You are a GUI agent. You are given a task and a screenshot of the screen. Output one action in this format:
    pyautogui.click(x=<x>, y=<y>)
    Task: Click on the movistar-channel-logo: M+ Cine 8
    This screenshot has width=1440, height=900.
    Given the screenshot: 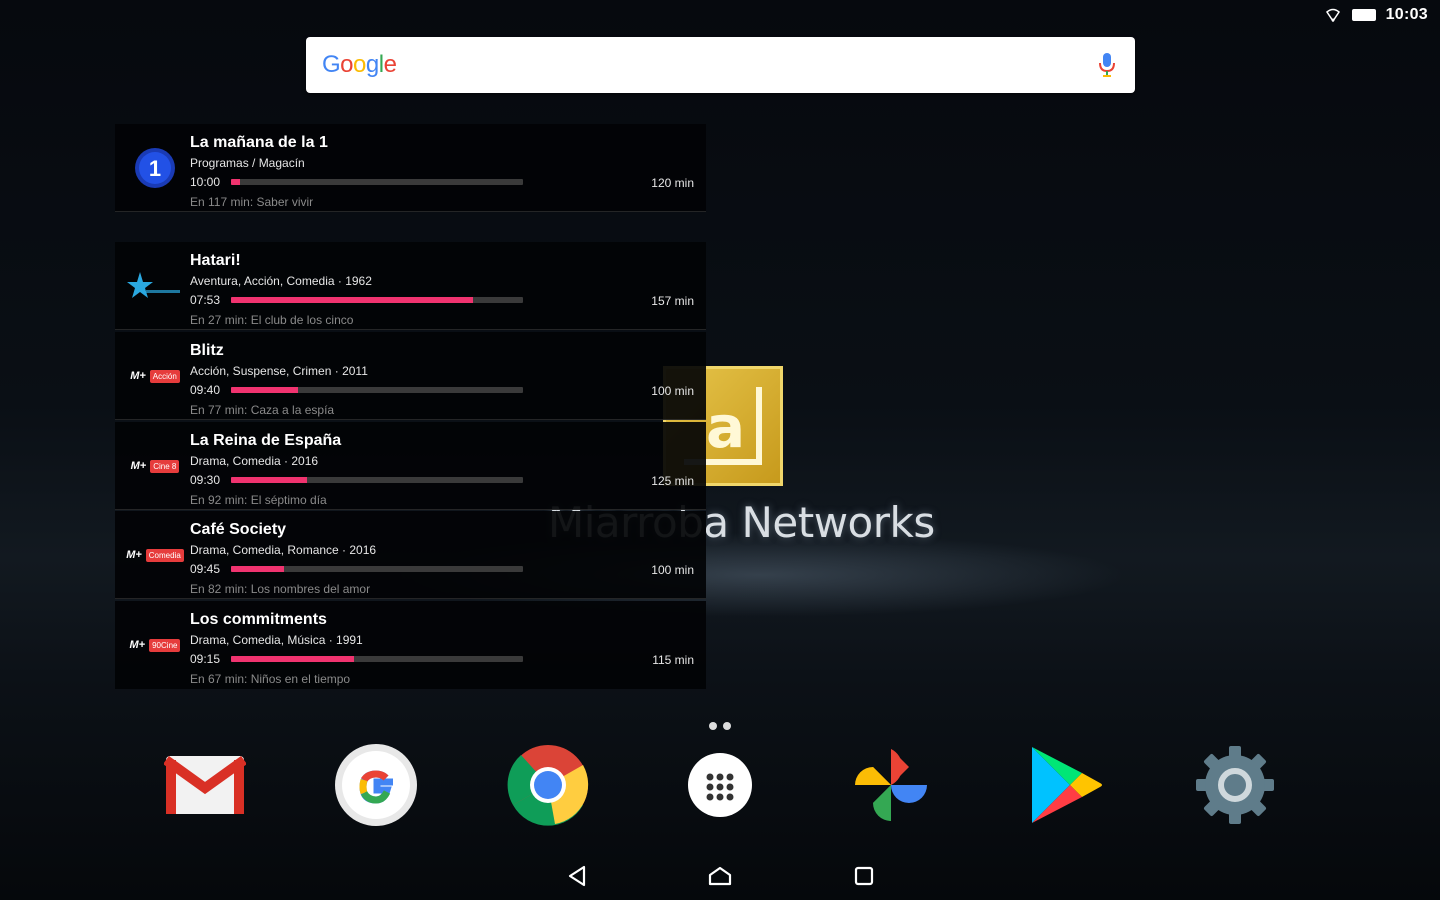 What is the action you would take?
    pyautogui.click(x=155, y=466)
    